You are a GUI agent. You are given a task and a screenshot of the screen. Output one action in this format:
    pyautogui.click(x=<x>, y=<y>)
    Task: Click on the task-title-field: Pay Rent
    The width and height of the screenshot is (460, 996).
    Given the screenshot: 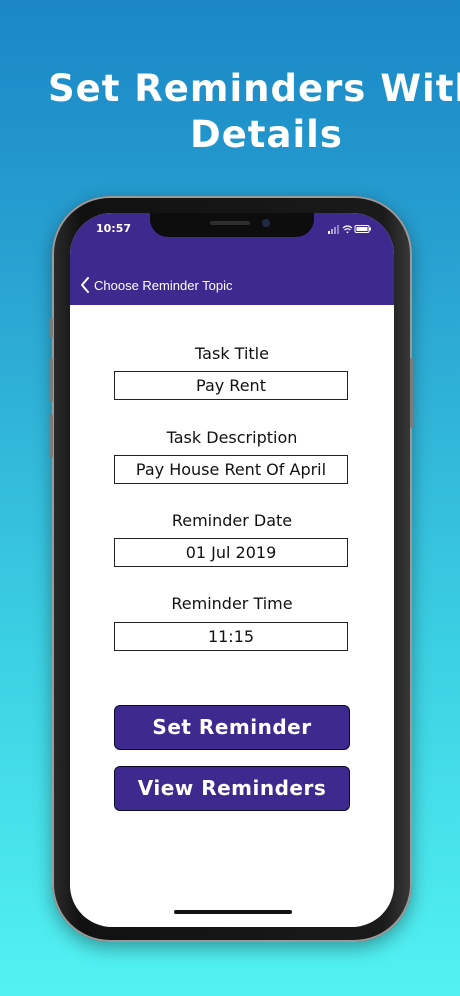 What is the action you would take?
    pyautogui.click(x=231, y=385)
    